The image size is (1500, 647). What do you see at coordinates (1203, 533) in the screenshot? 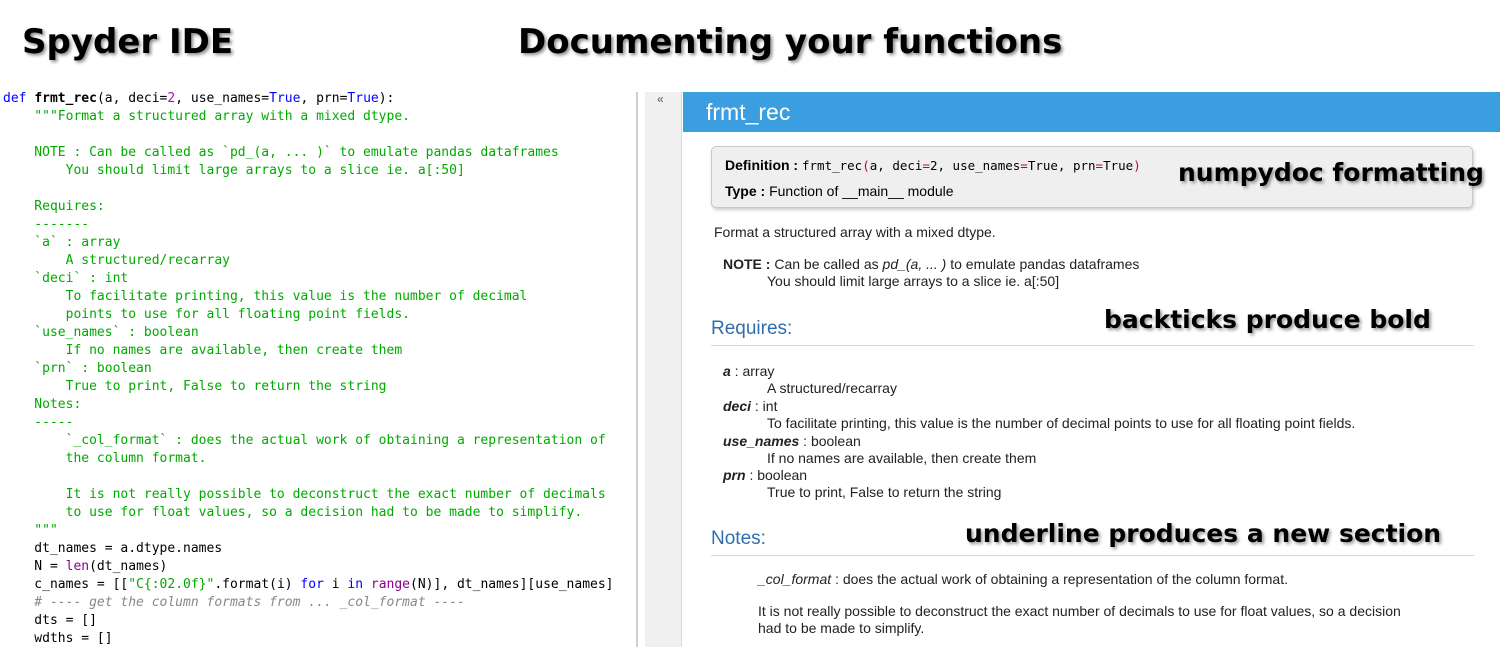
I see `annotation-underline: underline produces a new section` at bounding box center [1203, 533].